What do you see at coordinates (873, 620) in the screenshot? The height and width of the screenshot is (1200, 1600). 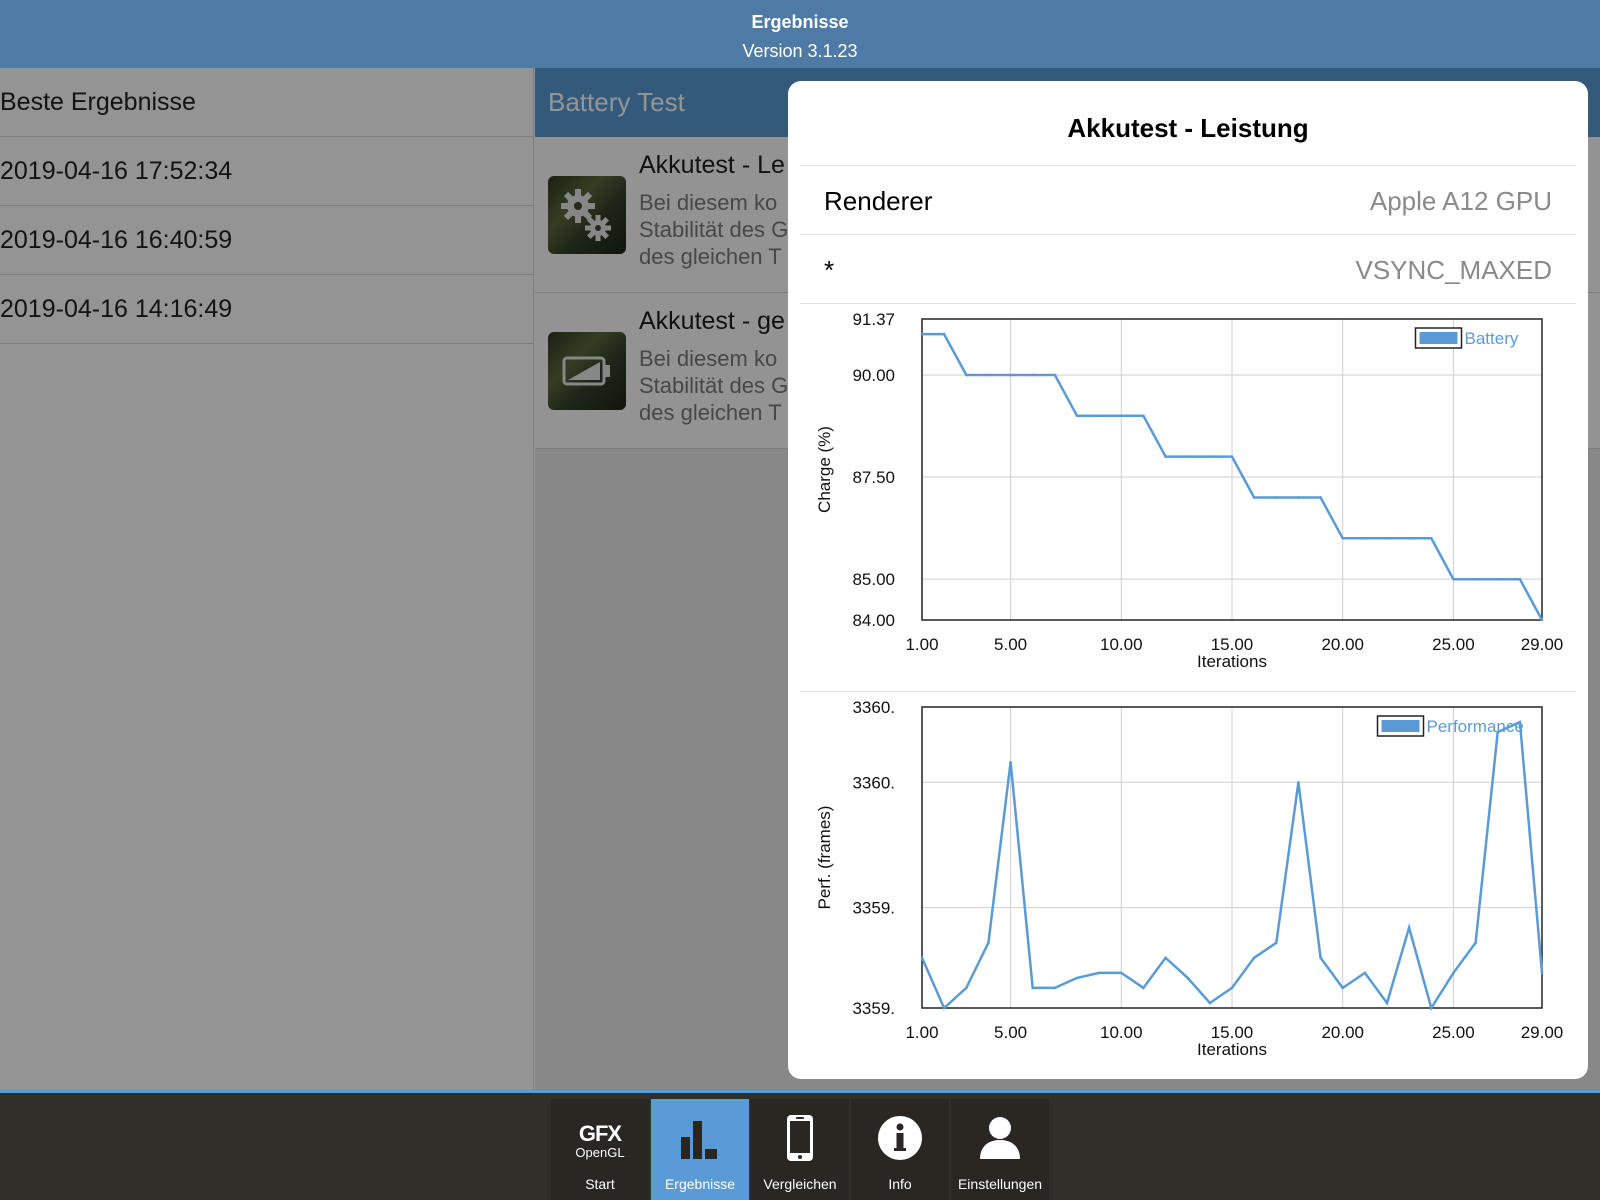 I see `y-tick-label: 84.00` at bounding box center [873, 620].